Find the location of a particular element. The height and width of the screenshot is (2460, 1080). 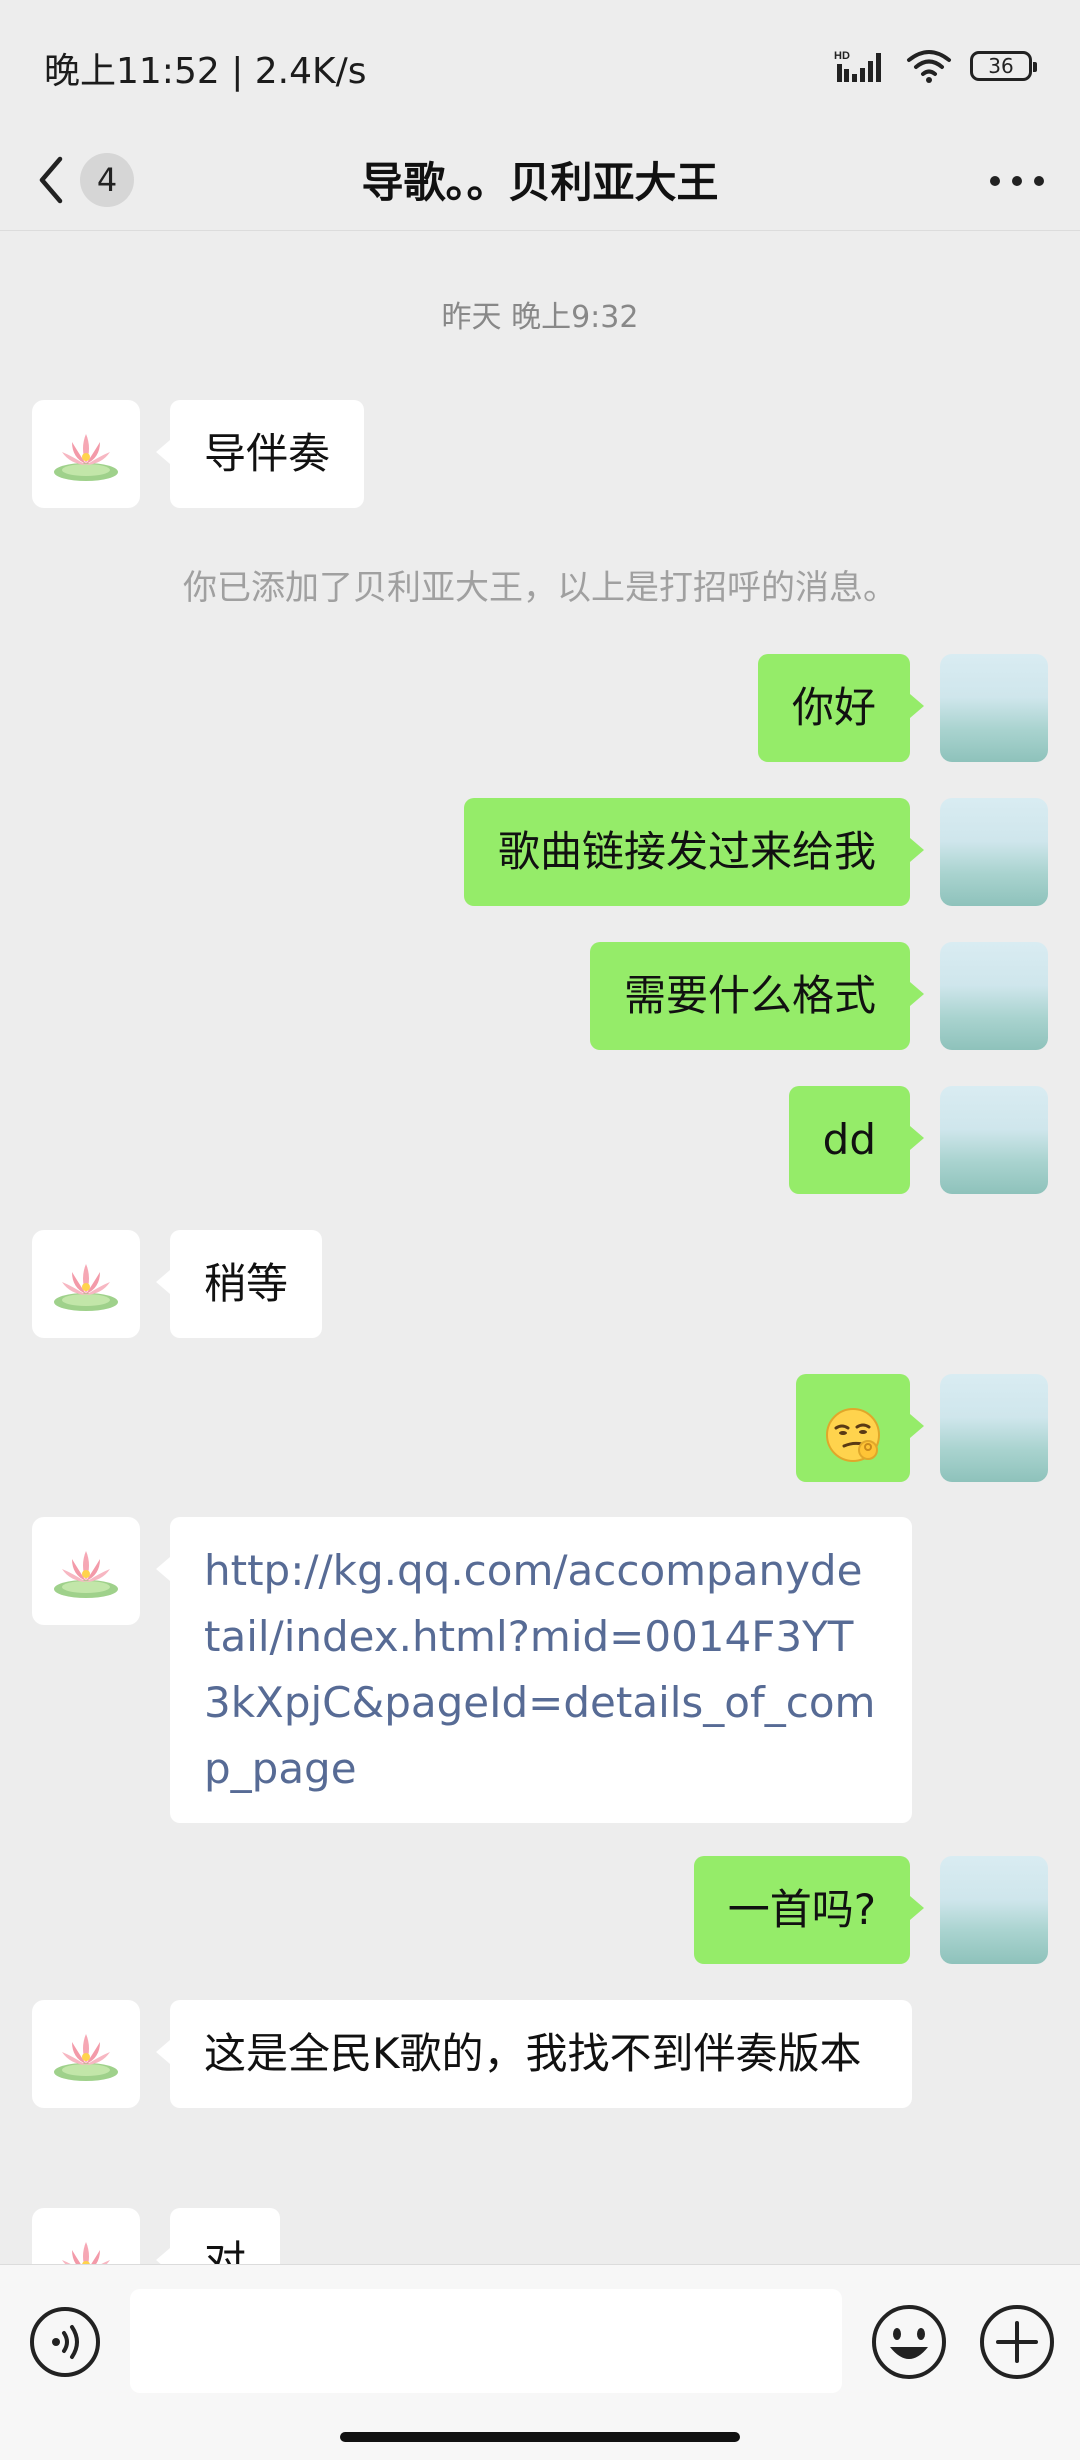

message-bubble-outgoing: dd is located at coordinates (856, 1140).